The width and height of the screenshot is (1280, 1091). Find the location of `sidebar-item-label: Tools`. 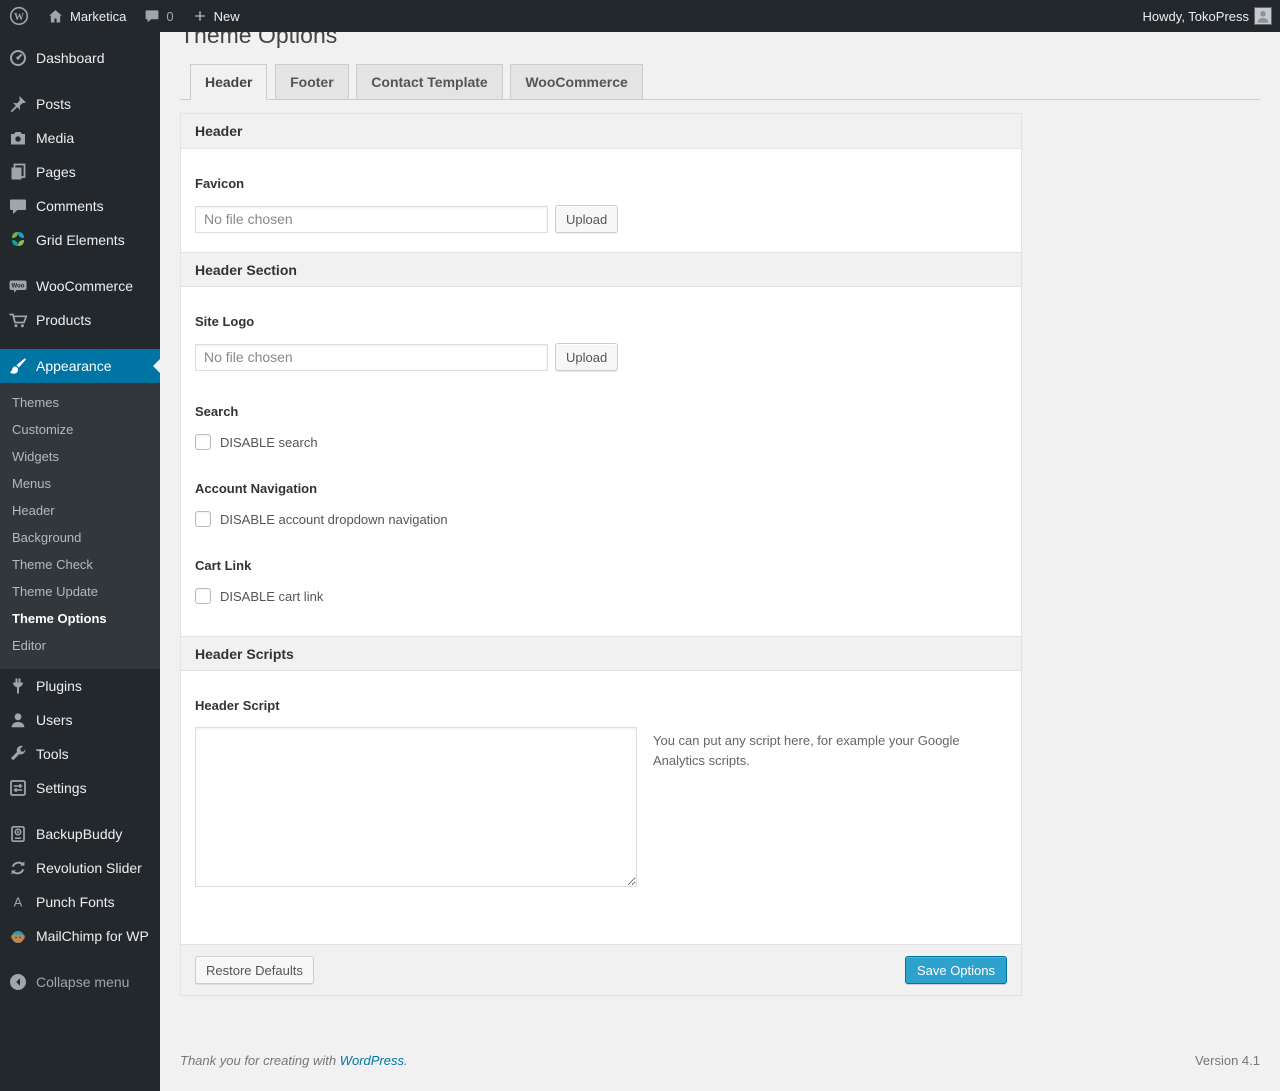

sidebar-item-label: Tools is located at coordinates (52, 754).